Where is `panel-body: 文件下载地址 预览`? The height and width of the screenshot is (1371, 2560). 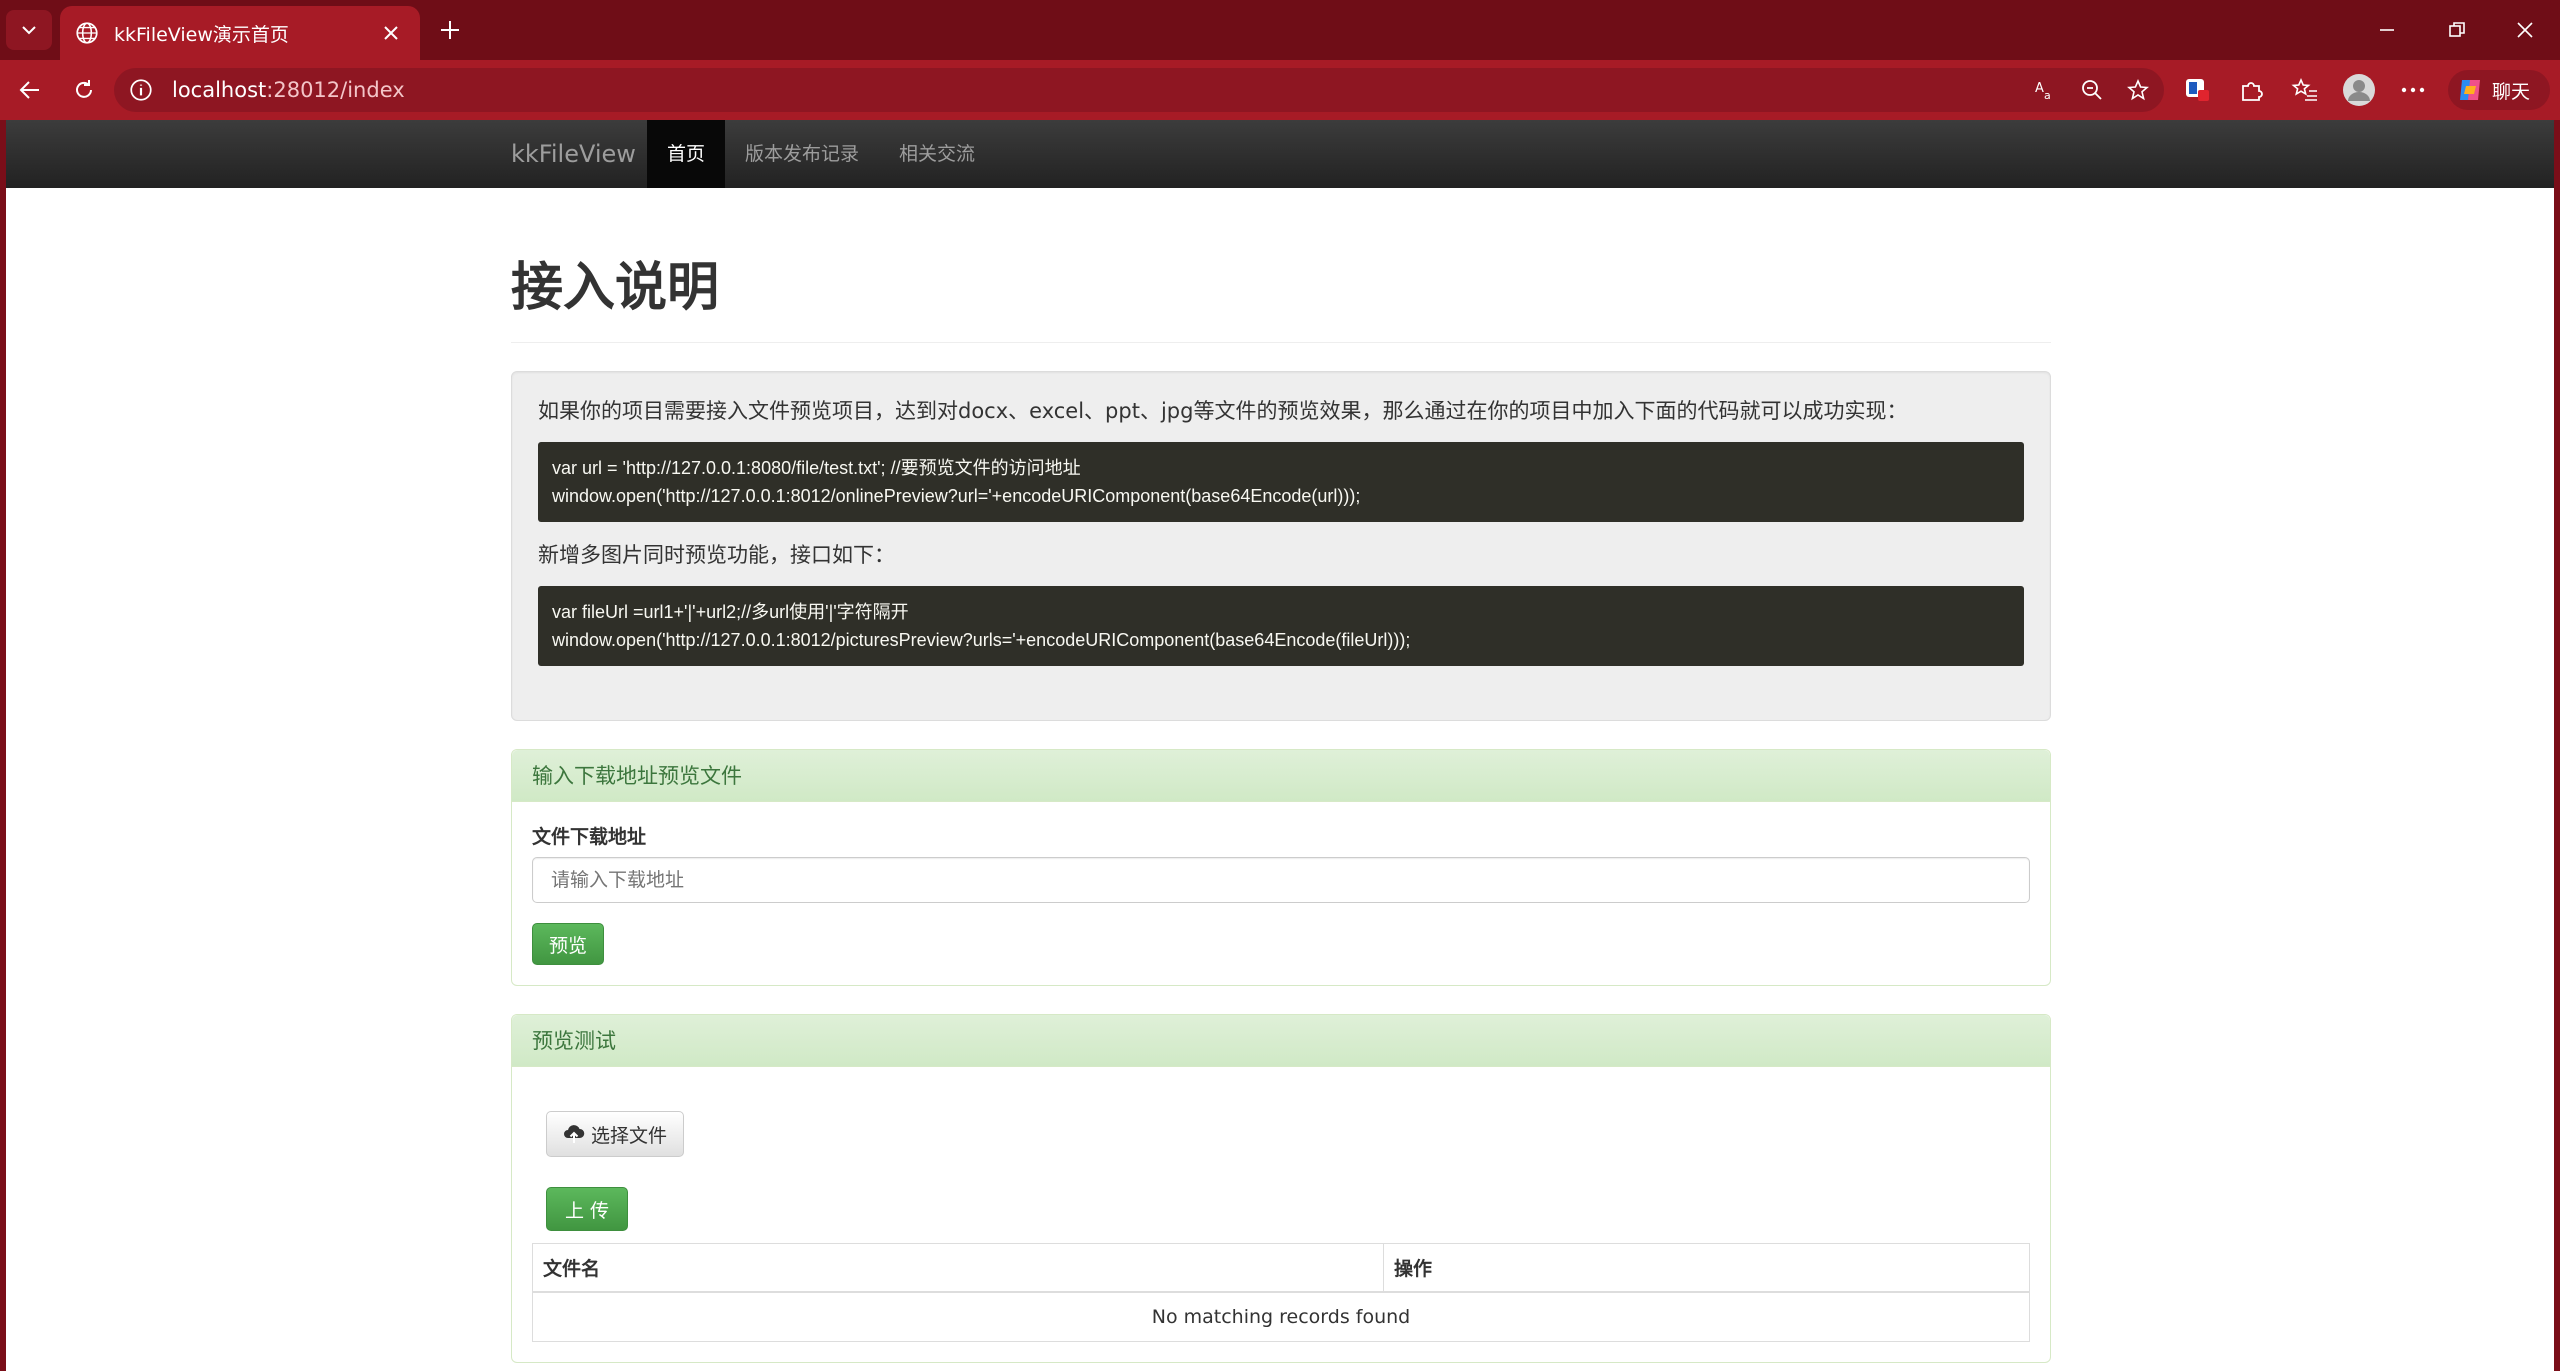 panel-body: 文件下载地址 预览 is located at coordinates (1281, 893).